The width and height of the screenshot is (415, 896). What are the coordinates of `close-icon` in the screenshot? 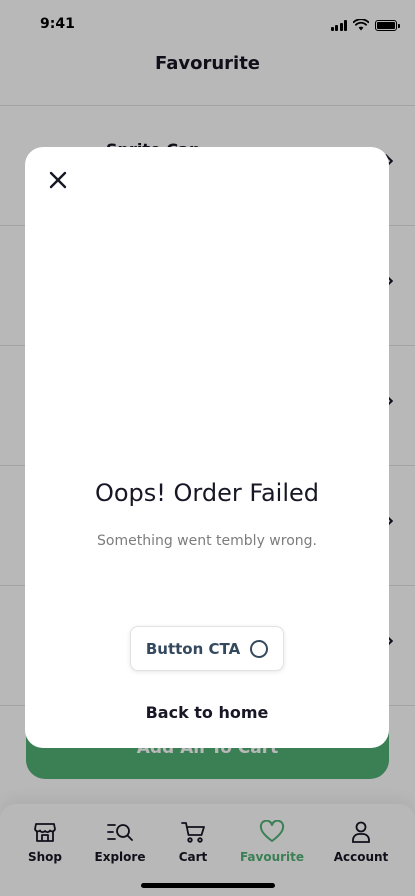 It's located at (58, 180).